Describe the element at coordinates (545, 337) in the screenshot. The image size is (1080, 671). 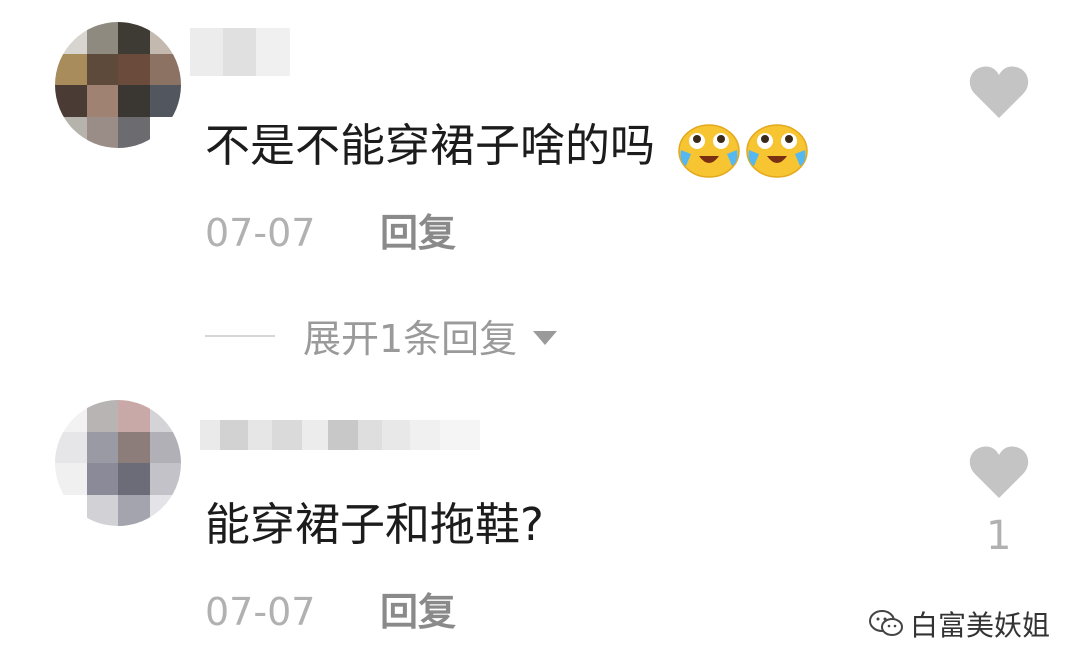
I see `triangle-down-icon` at that location.